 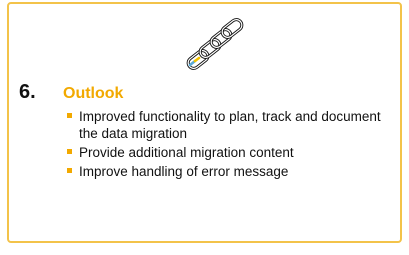 I want to click on section-number: 6., so click(x=27, y=92).